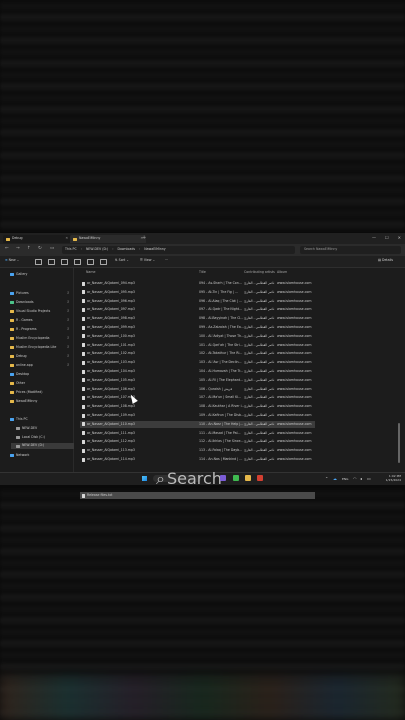  What do you see at coordinates (39, 320) in the screenshot?
I see `sidebar-item-r-games: R - Games ⊼` at bounding box center [39, 320].